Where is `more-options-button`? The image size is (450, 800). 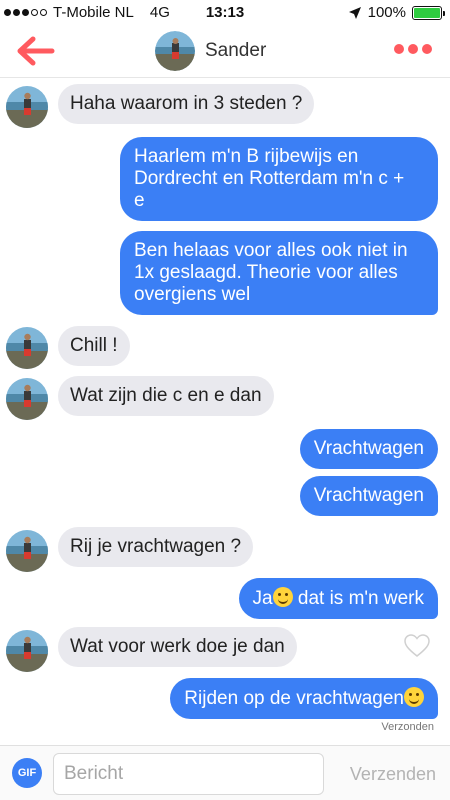 more-options-button is located at coordinates (413, 49).